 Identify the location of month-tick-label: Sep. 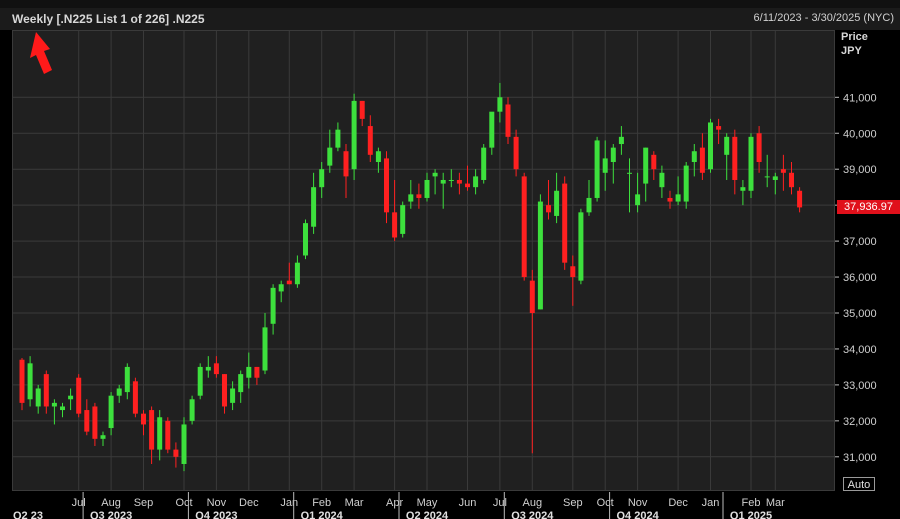
(573, 503).